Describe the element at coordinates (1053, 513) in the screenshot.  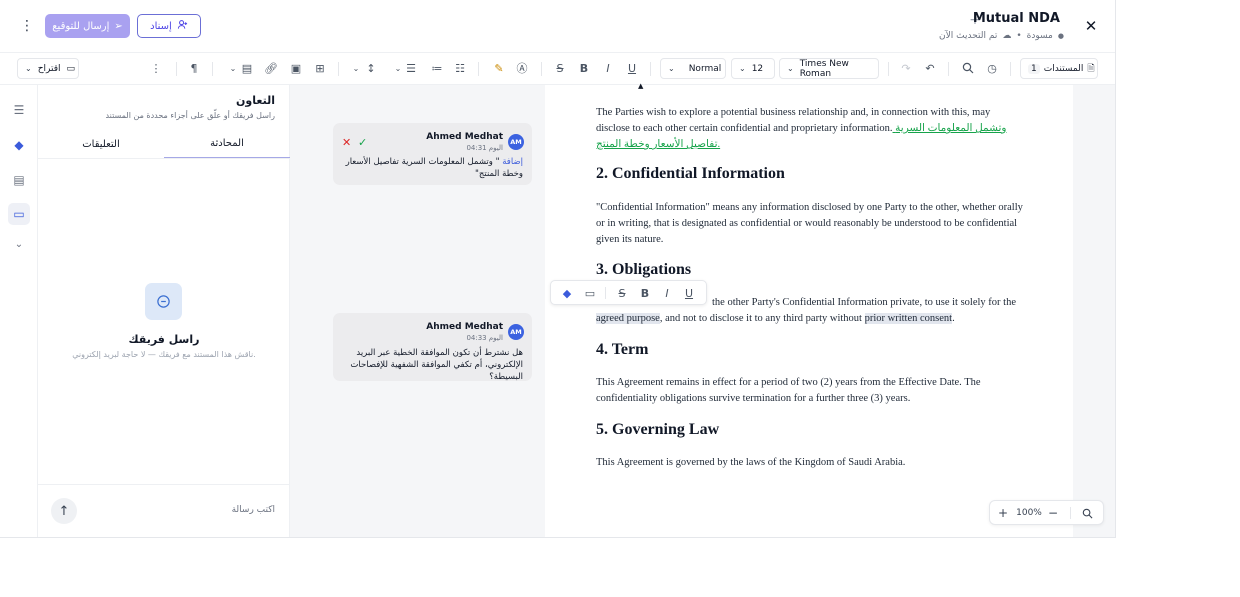
I see `zoom-out-icon: −` at that location.